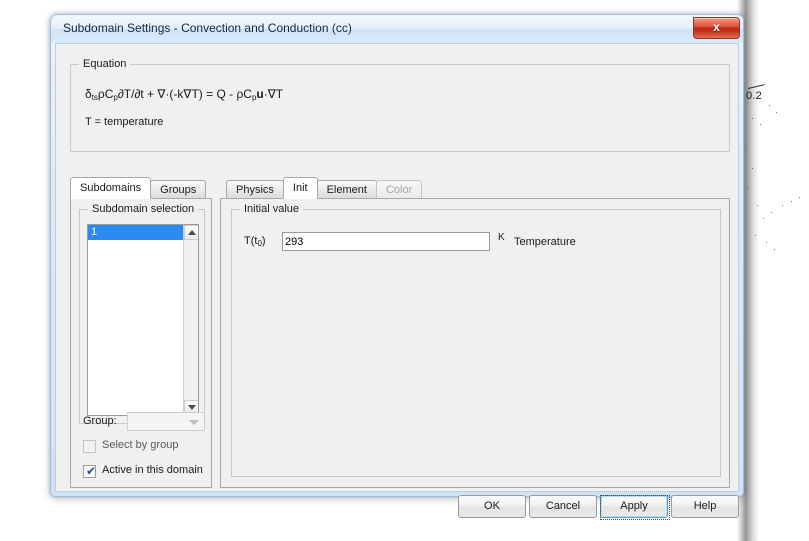 The width and height of the screenshot is (809, 541). I want to click on active-in-this-domain-label: Active in this domain, so click(152, 470).